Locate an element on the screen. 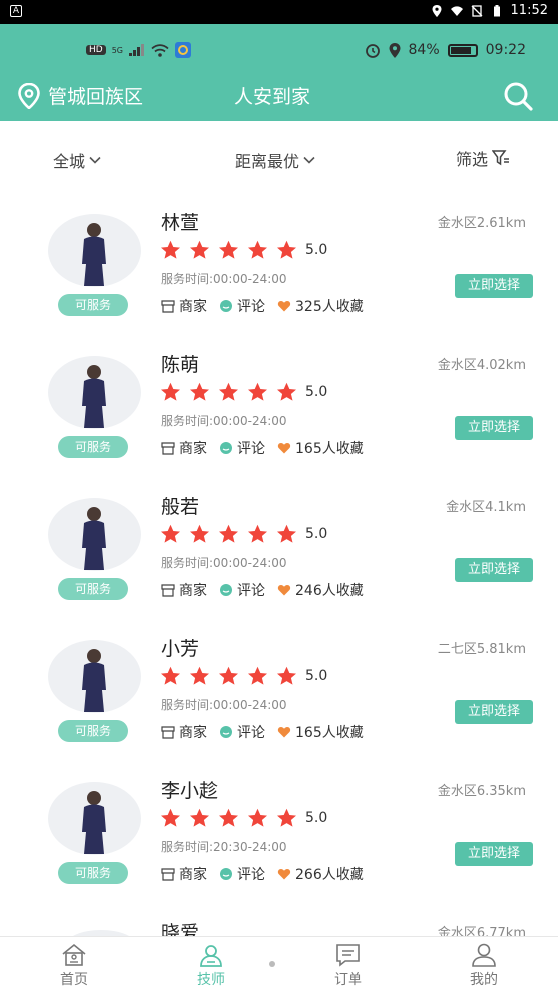  favorite-tag: 246人收藏 is located at coordinates (320, 590).